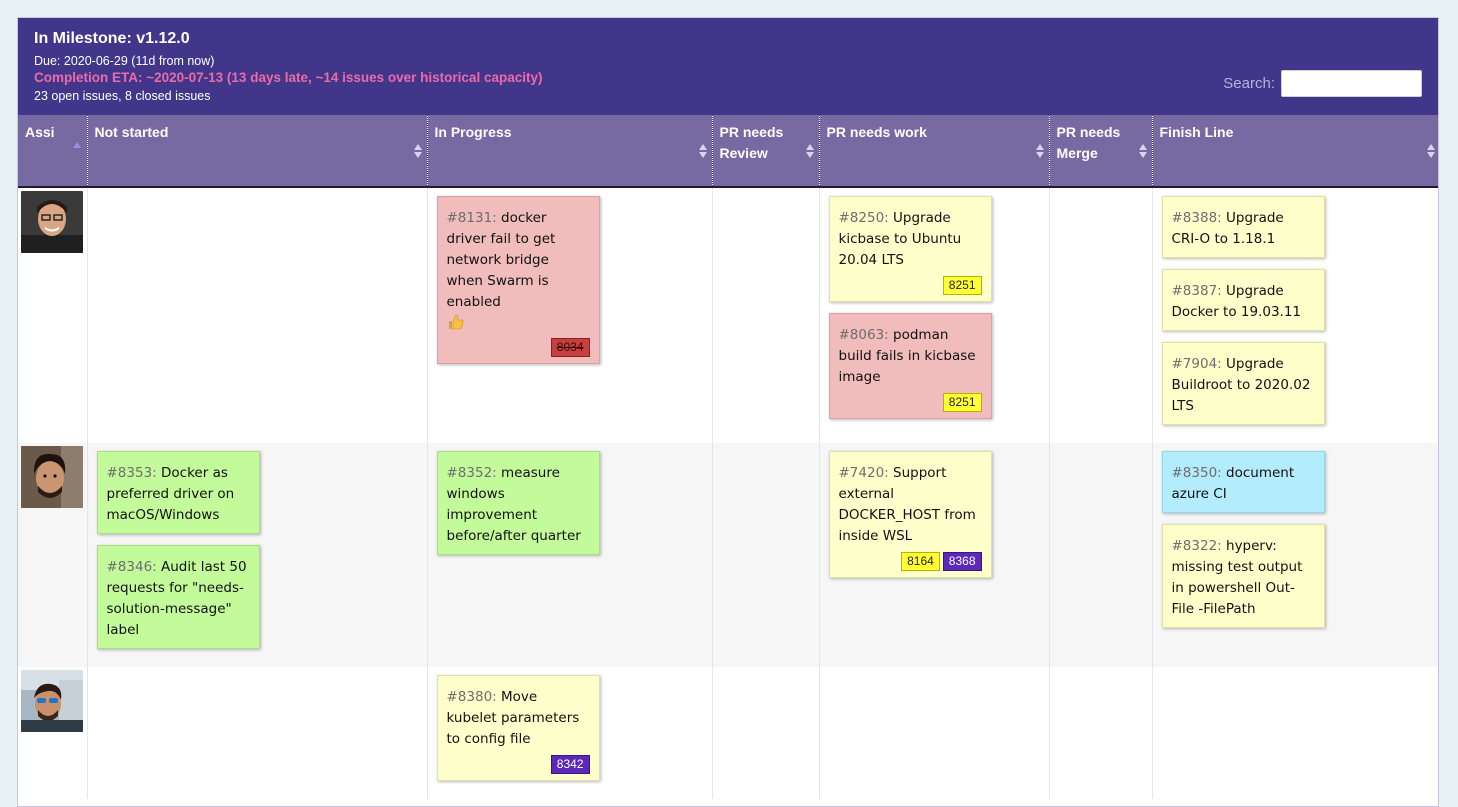  Describe the element at coordinates (864, 335) in the screenshot. I see `issue-number: #8063:` at that location.